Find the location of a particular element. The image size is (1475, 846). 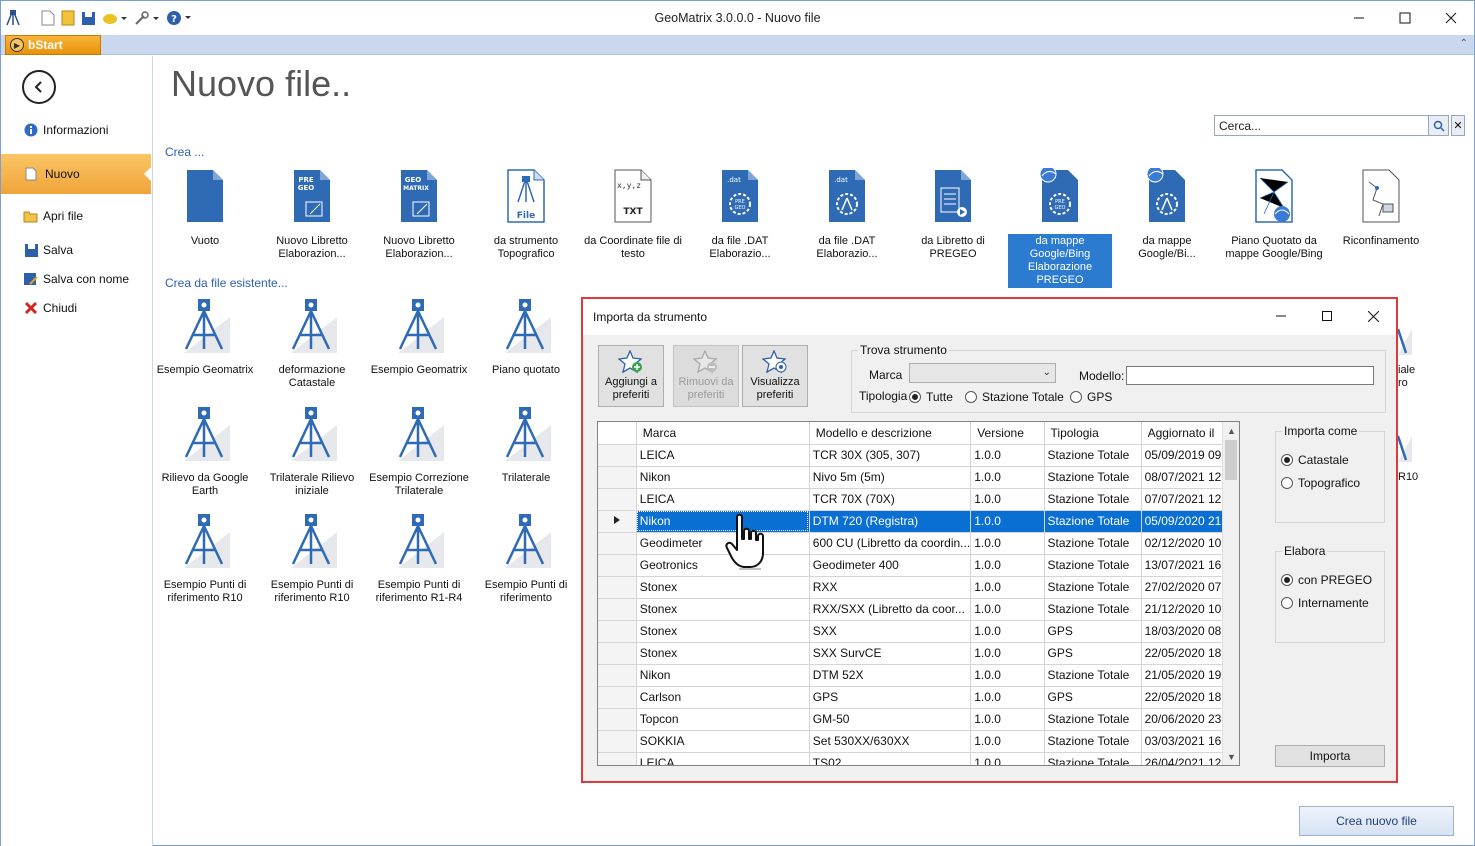

nav-item-salva-con-nome: Salva con nome is located at coordinates (76, 279).